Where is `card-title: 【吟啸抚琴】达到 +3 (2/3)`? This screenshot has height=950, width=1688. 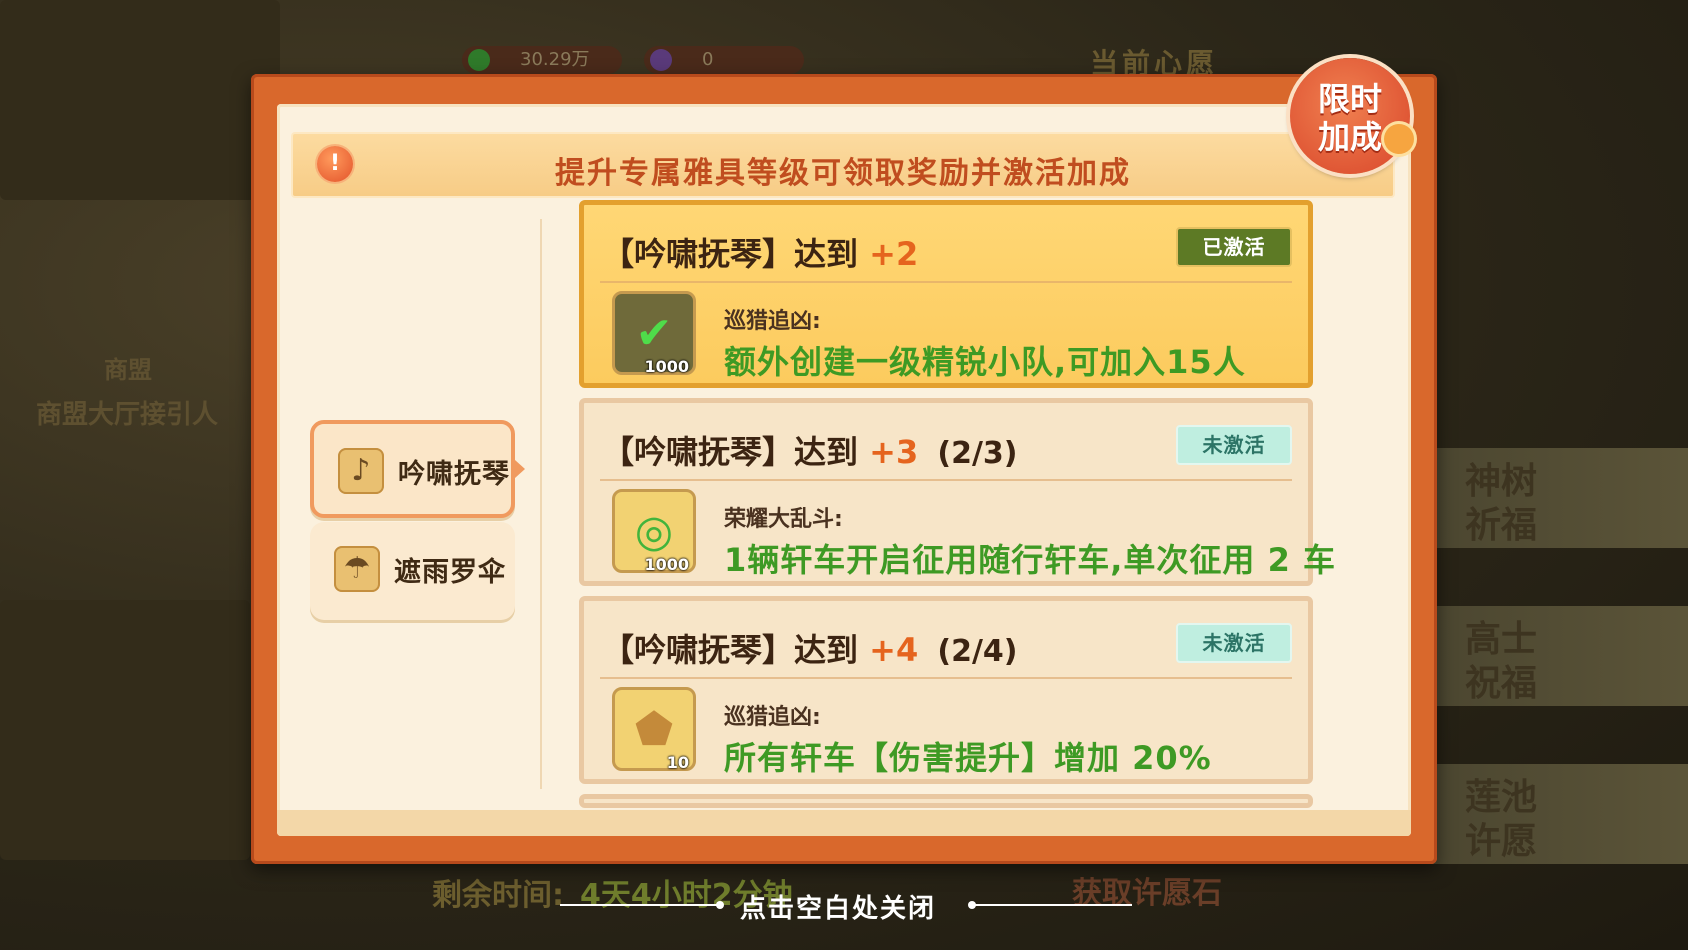 card-title: 【吟啸抚琴】达到 +3 (2/3) is located at coordinates (810, 450).